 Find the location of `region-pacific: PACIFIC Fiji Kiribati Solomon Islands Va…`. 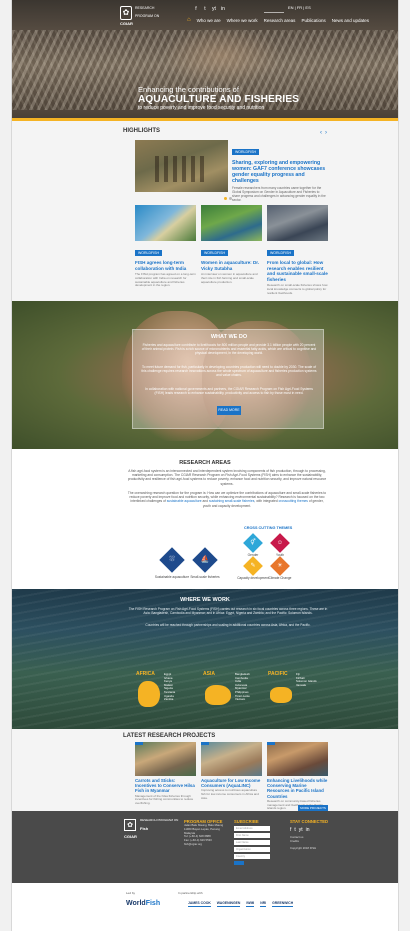

region-pacific: PACIFIC Fiji Kiribati Solomon Islands Va… is located at coordinates (299, 693).